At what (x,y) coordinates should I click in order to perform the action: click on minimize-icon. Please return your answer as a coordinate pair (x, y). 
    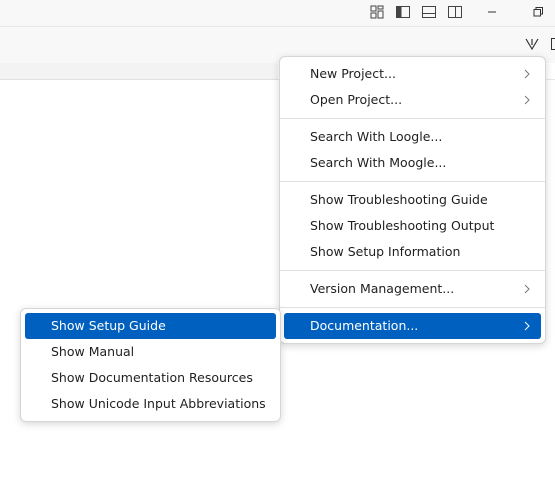
    Looking at the image, I should click on (492, 12).